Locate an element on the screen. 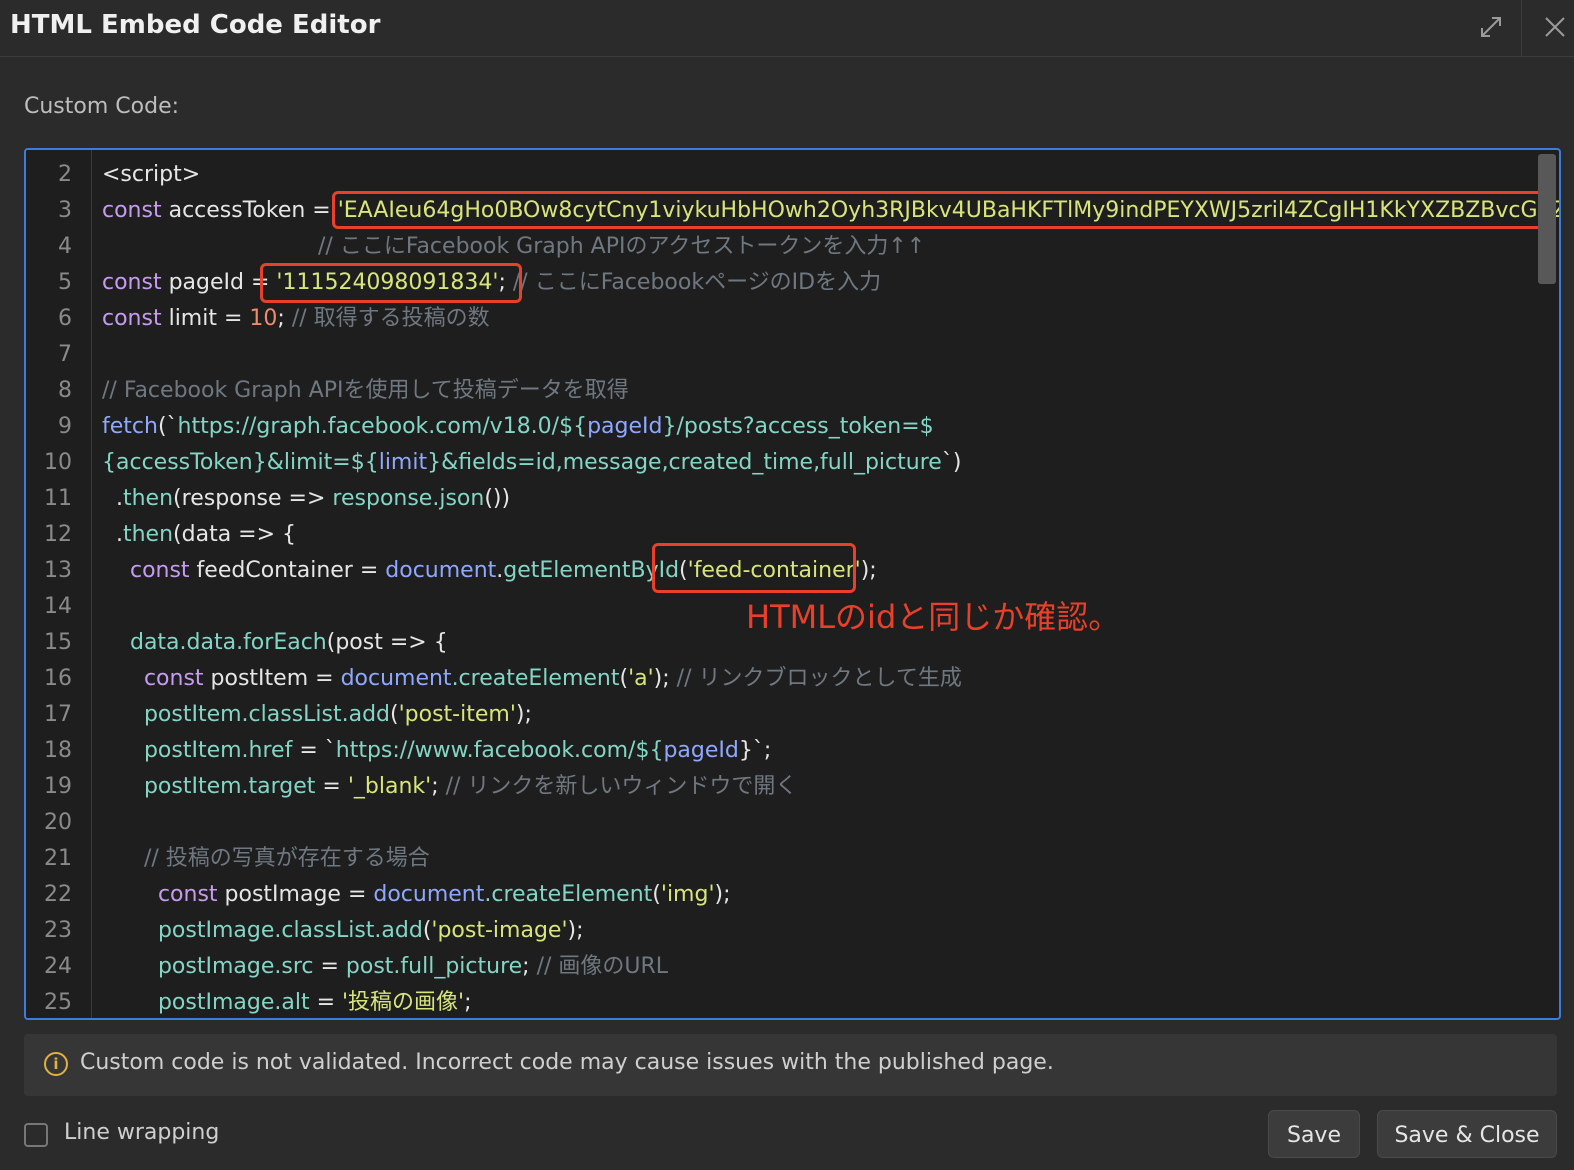 This screenshot has width=1574, height=1170. code-token: (` is located at coordinates (167, 426).